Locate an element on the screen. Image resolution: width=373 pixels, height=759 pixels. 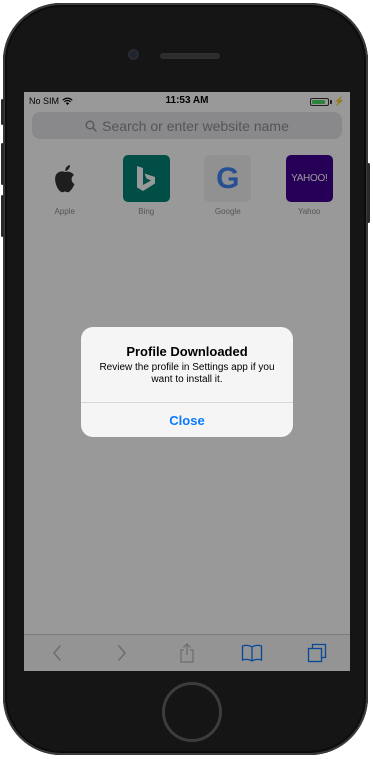
power-button is located at coordinates (368, 193).